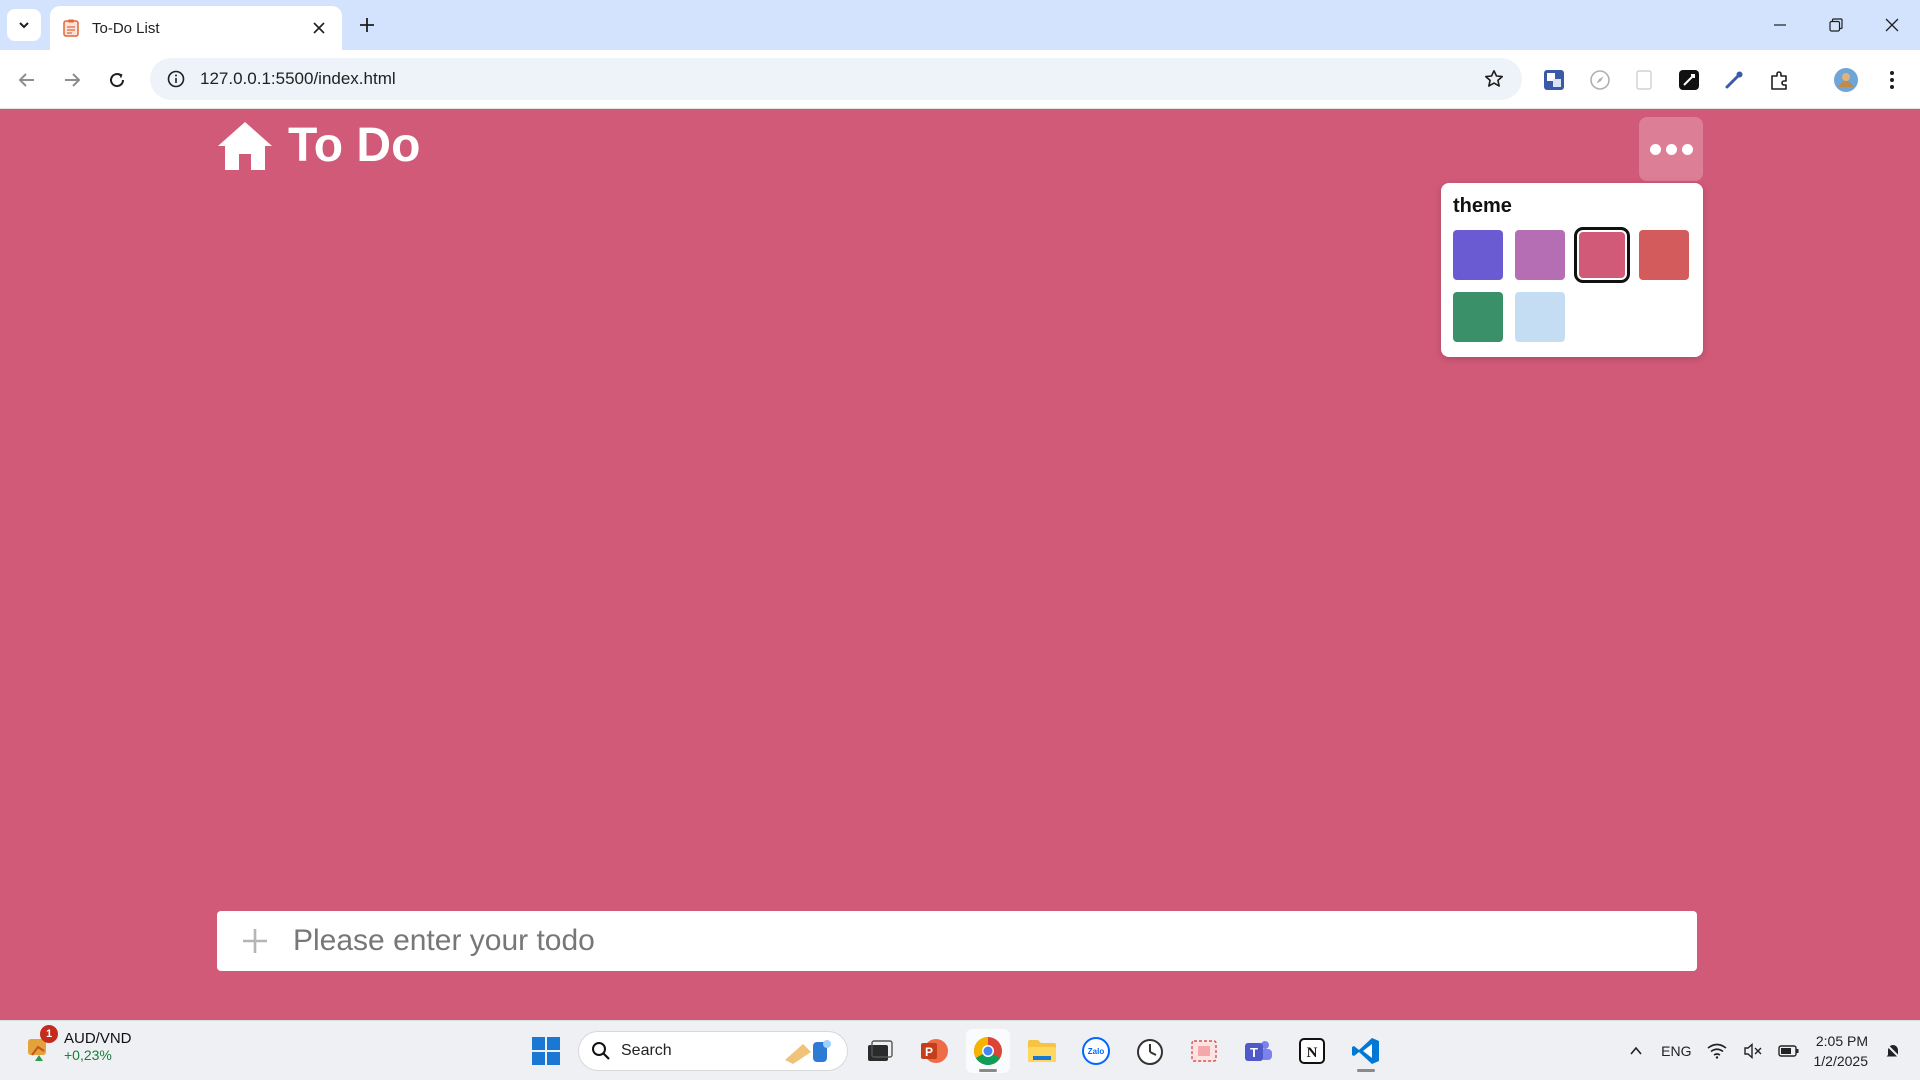  What do you see at coordinates (176, 79) in the screenshot?
I see `site-info-icon` at bounding box center [176, 79].